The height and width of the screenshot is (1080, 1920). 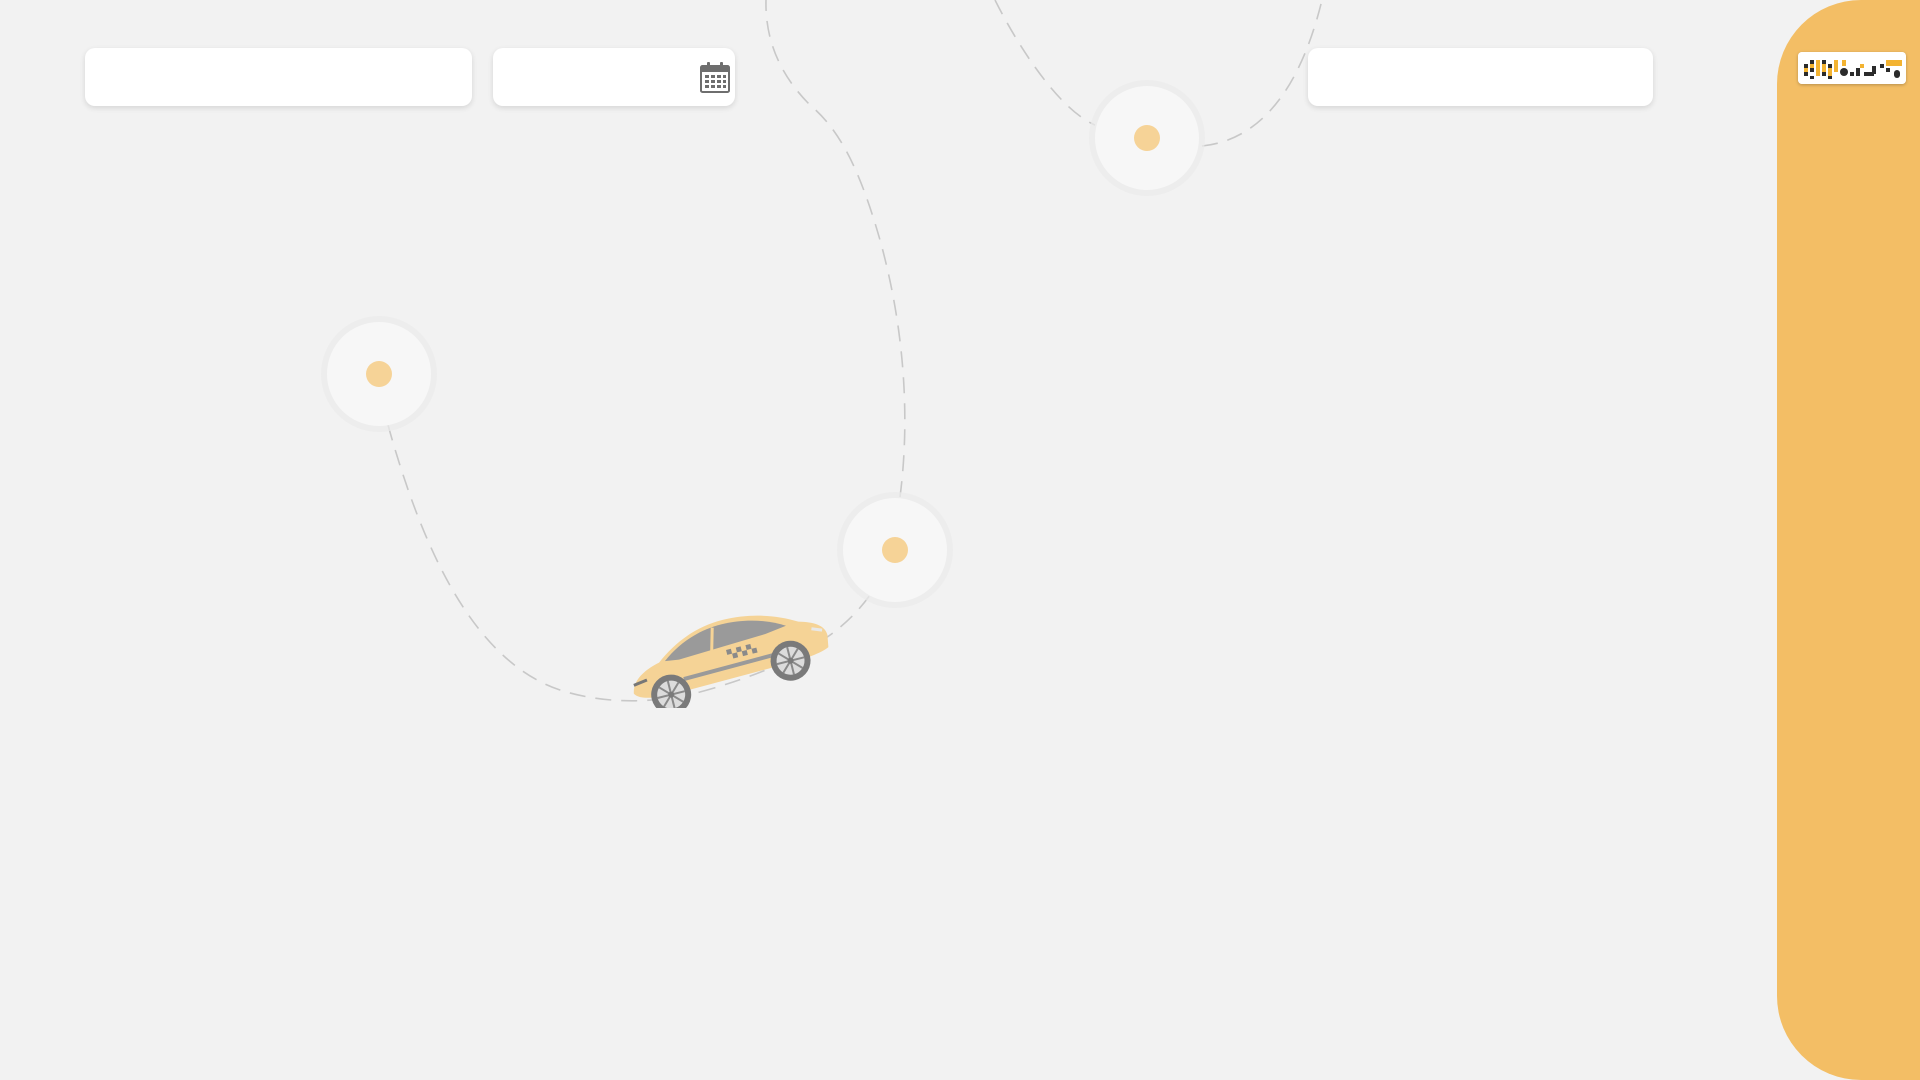 I want to click on origin-input, so click(x=278, y=77).